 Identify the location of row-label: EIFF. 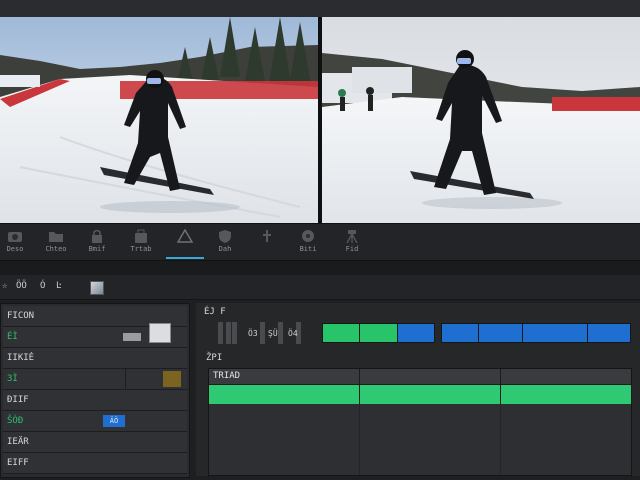
(18, 463).